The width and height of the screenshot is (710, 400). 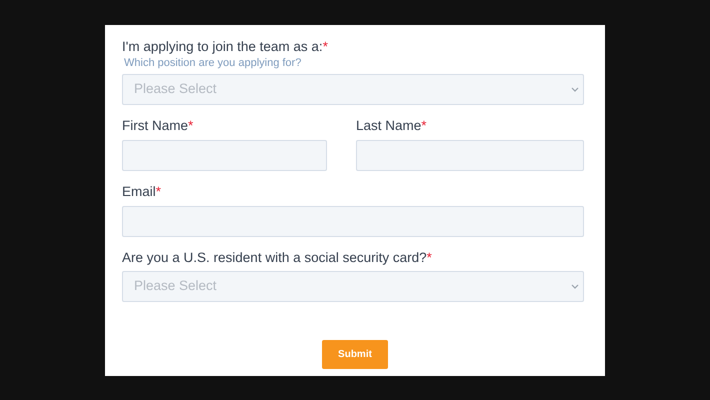 What do you see at coordinates (391, 126) in the screenshot?
I see `field-label: Last Name*` at bounding box center [391, 126].